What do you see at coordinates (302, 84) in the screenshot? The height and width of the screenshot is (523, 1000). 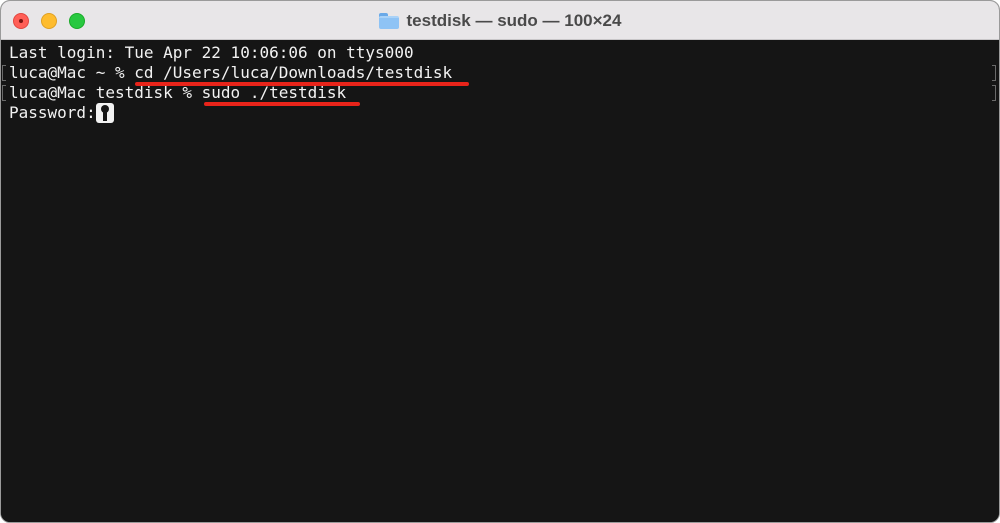 I see `highlight-underline-cd` at bounding box center [302, 84].